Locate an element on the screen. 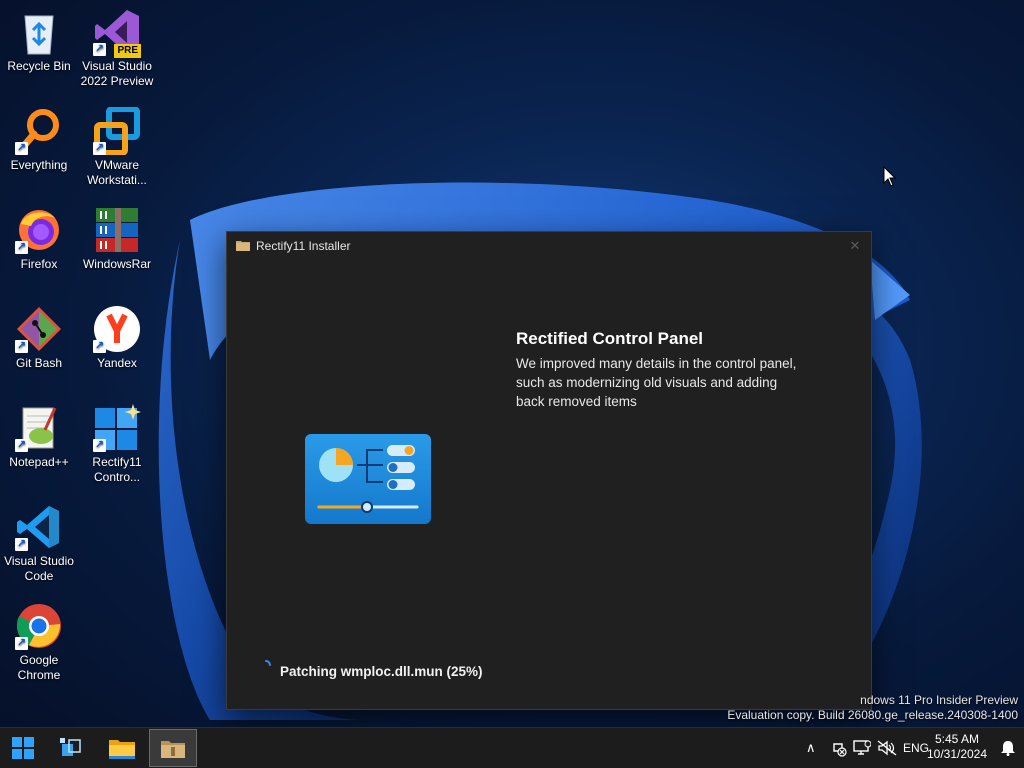  desktop-icon-yandex: ↗ Yandex is located at coordinates (117, 338).